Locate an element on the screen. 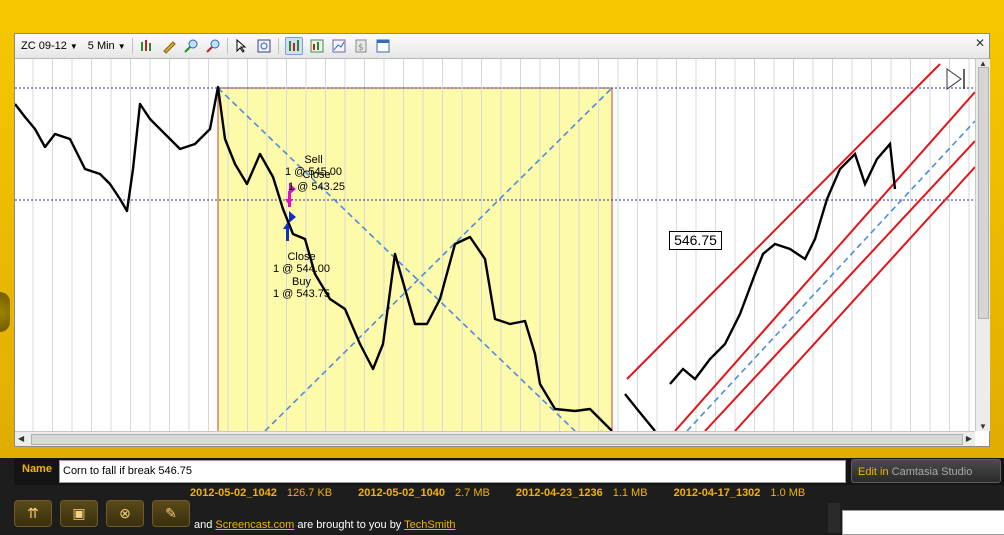 This screenshot has height=535, width=1004. list-item: 2012-04-17_1302 1.0 MB is located at coordinates (740, 495).